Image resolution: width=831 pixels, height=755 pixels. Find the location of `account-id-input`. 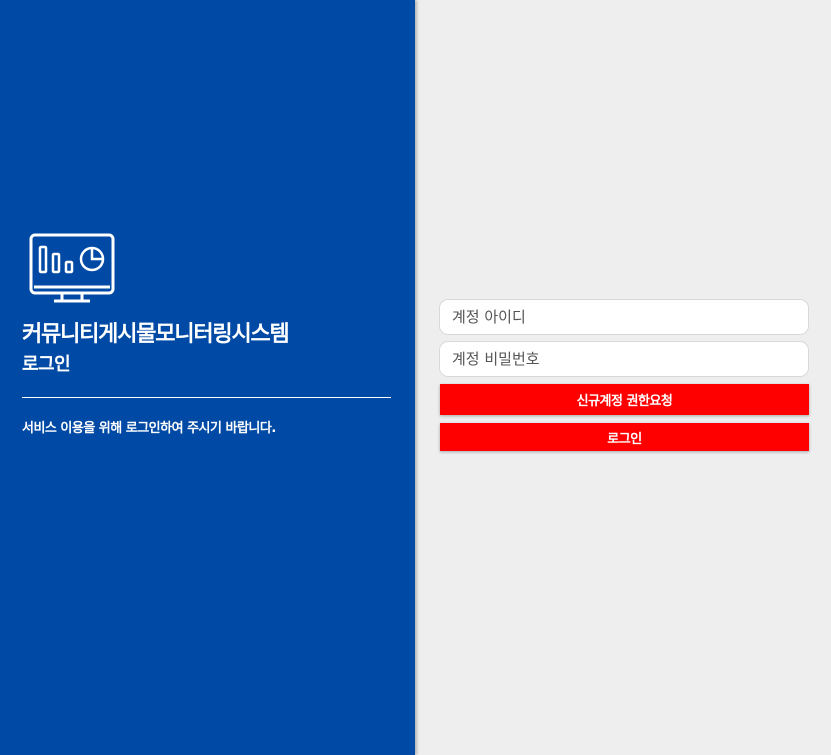

account-id-input is located at coordinates (624, 317).